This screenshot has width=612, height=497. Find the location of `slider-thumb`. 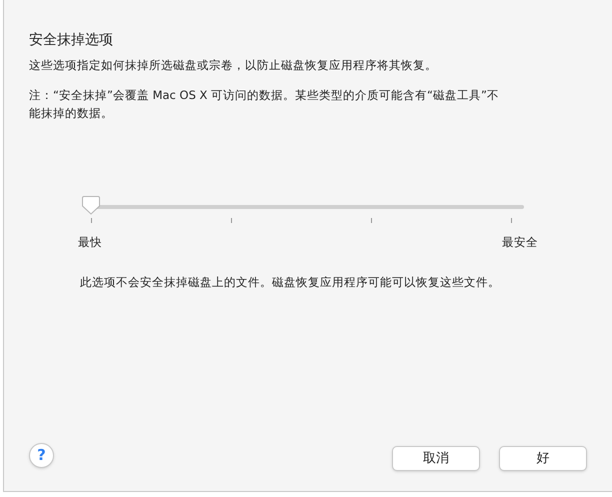

slider-thumb is located at coordinates (91, 206).